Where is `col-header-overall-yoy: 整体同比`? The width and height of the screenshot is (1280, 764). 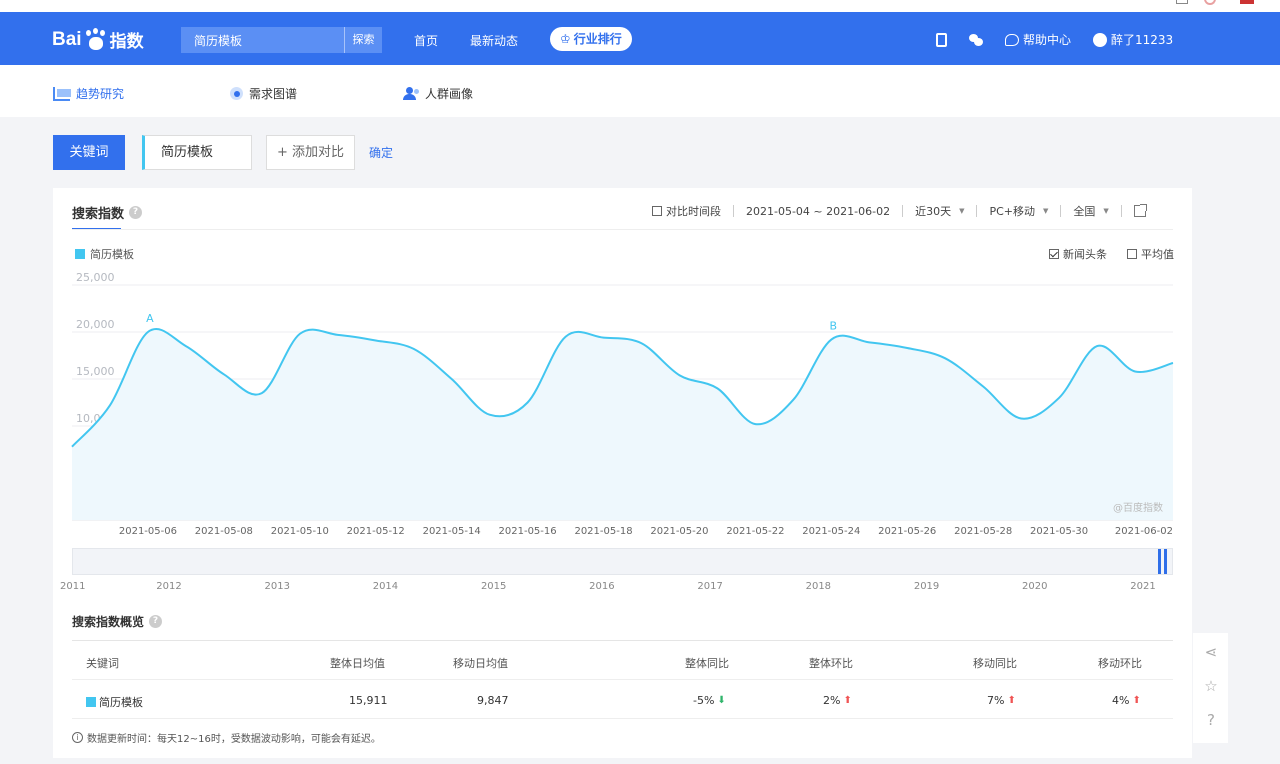
col-header-overall-yoy: 整体同比 is located at coordinates (707, 663).